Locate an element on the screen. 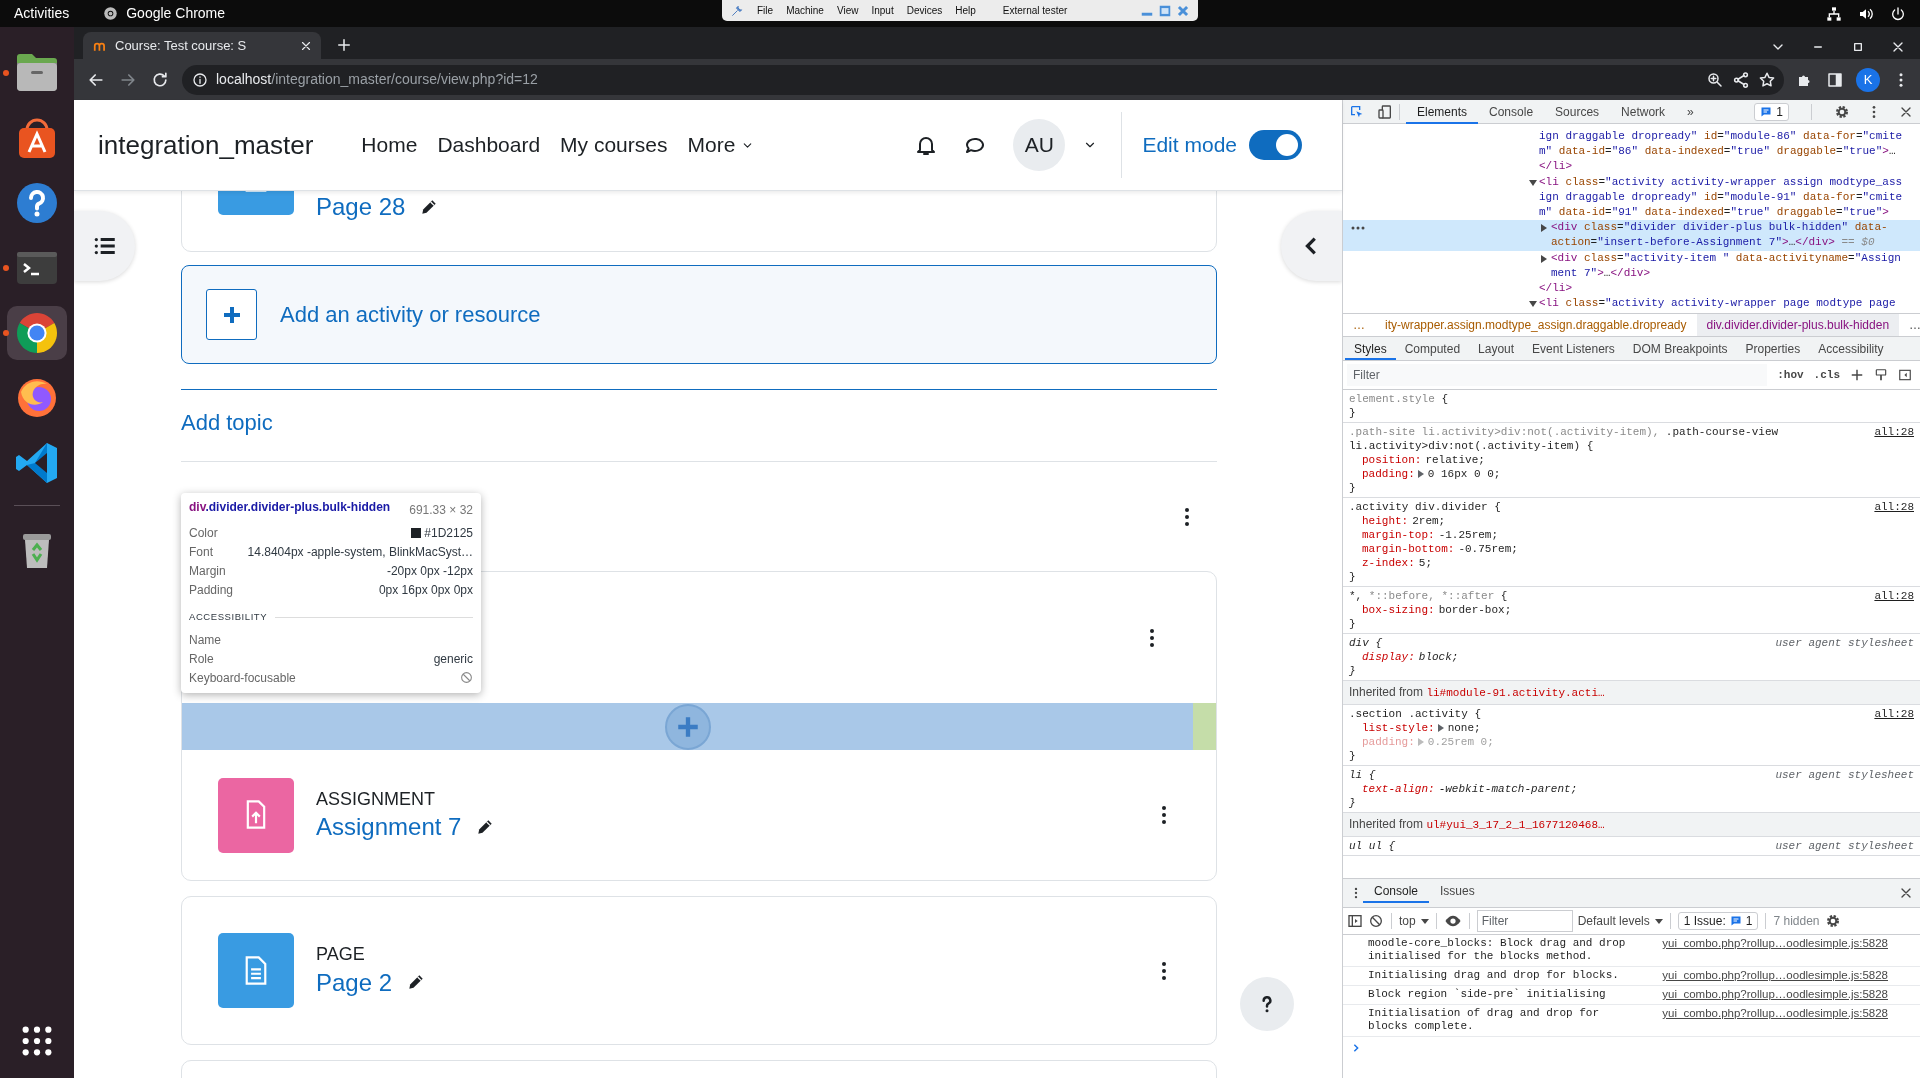 The height and width of the screenshot is (1078, 1920). property-name: text-align: is located at coordinates (1398, 789).